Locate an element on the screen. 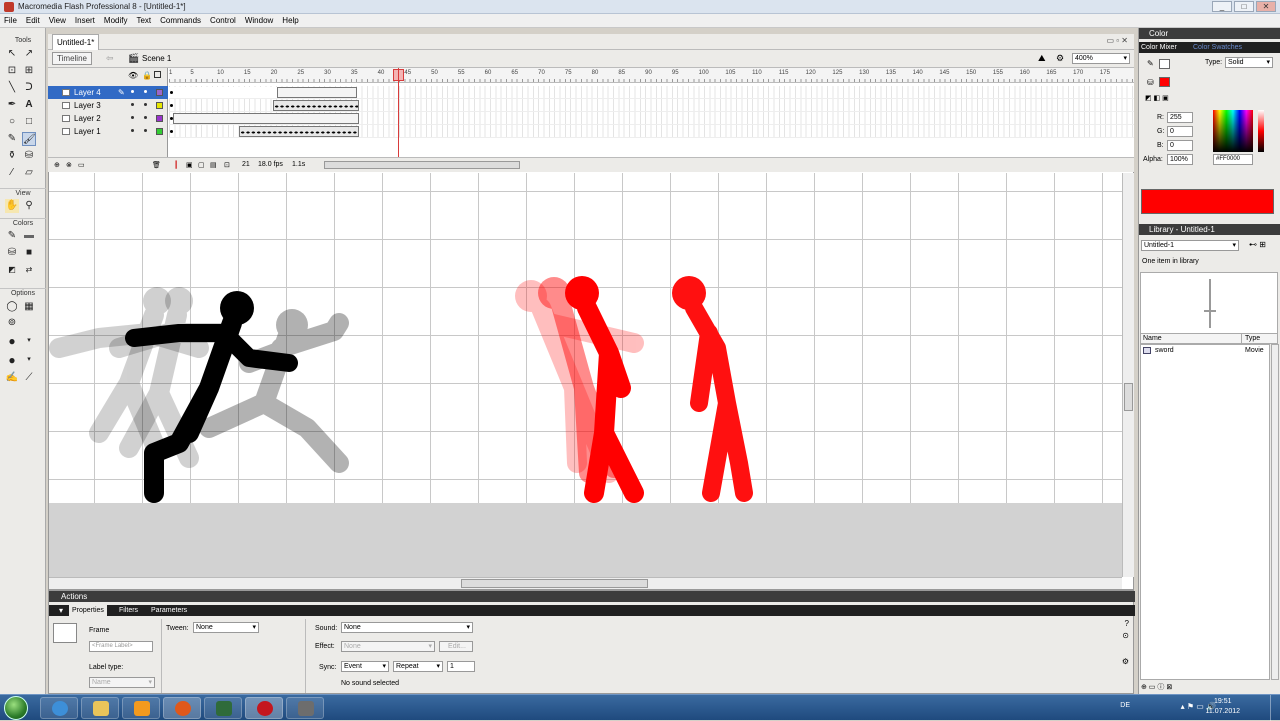  library-item: sword Movie is located at coordinates (1205, 350).